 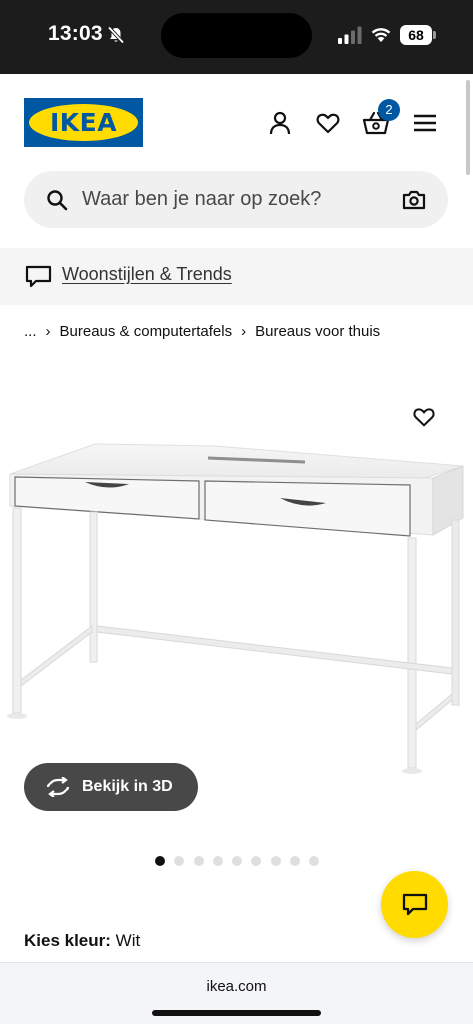 I want to click on heart-icon, so click(x=328, y=123).